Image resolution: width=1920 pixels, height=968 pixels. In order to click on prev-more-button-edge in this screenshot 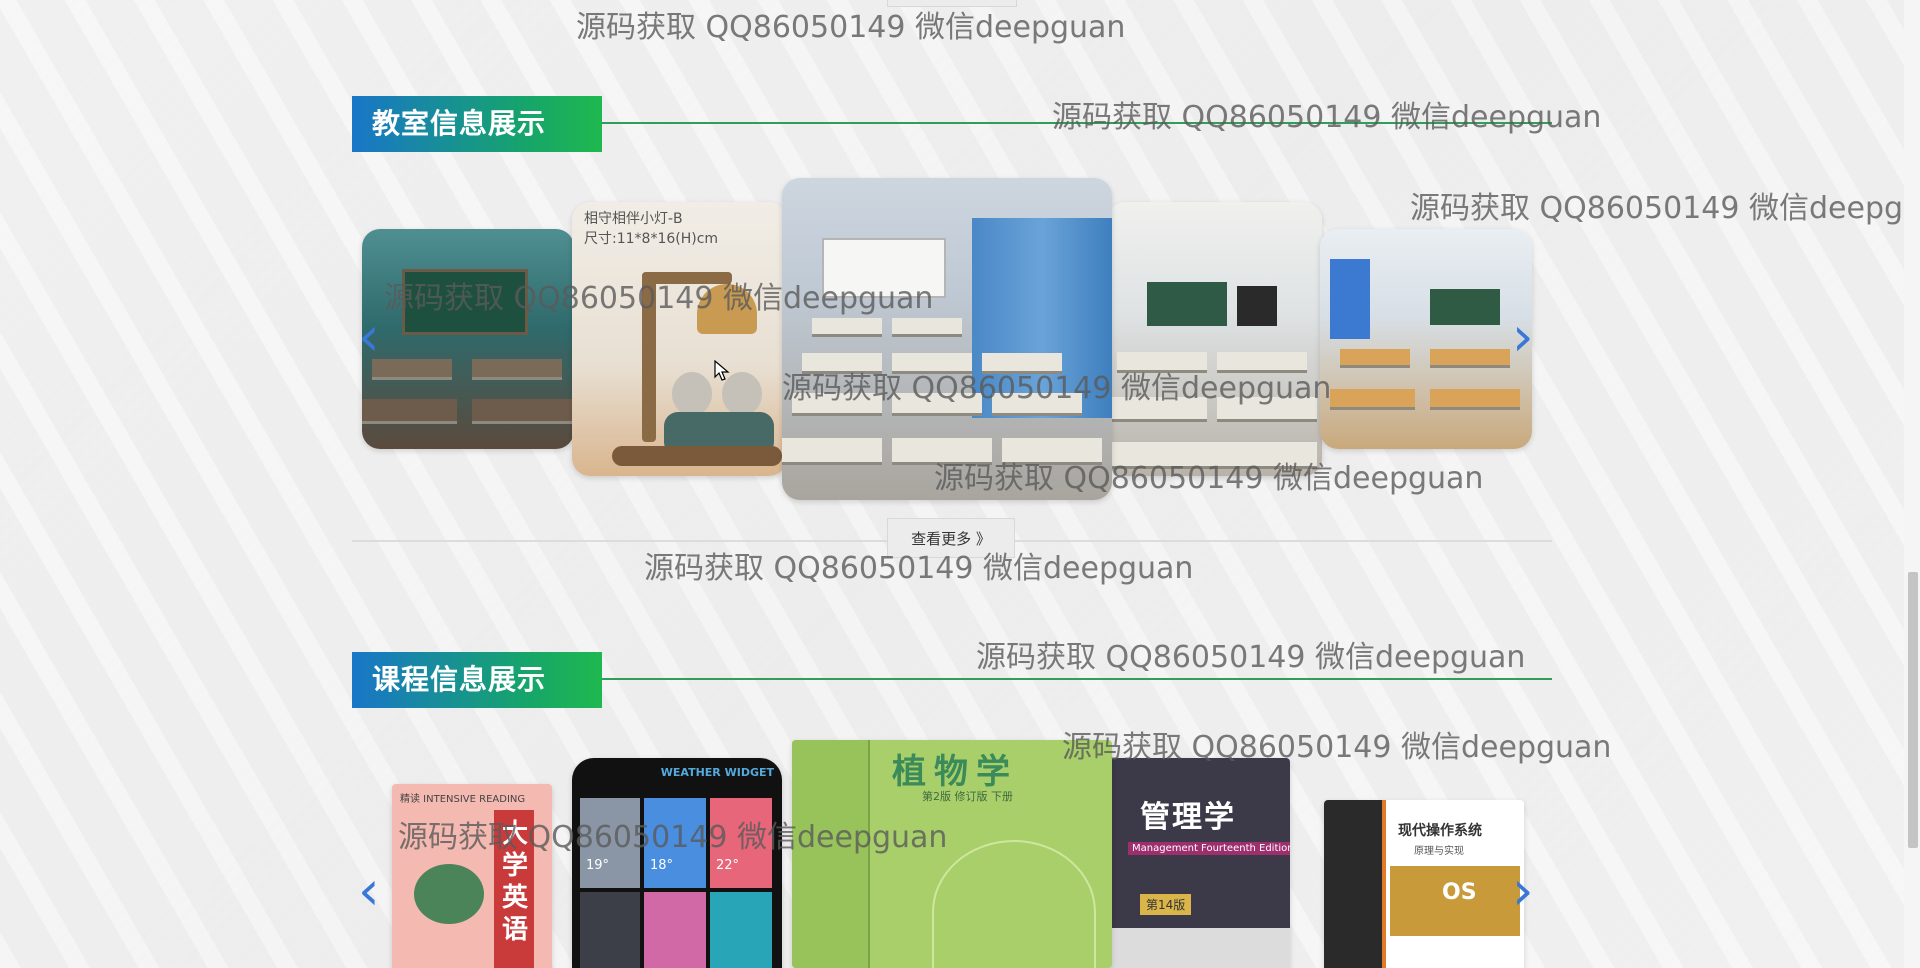, I will do `click(952, 3)`.